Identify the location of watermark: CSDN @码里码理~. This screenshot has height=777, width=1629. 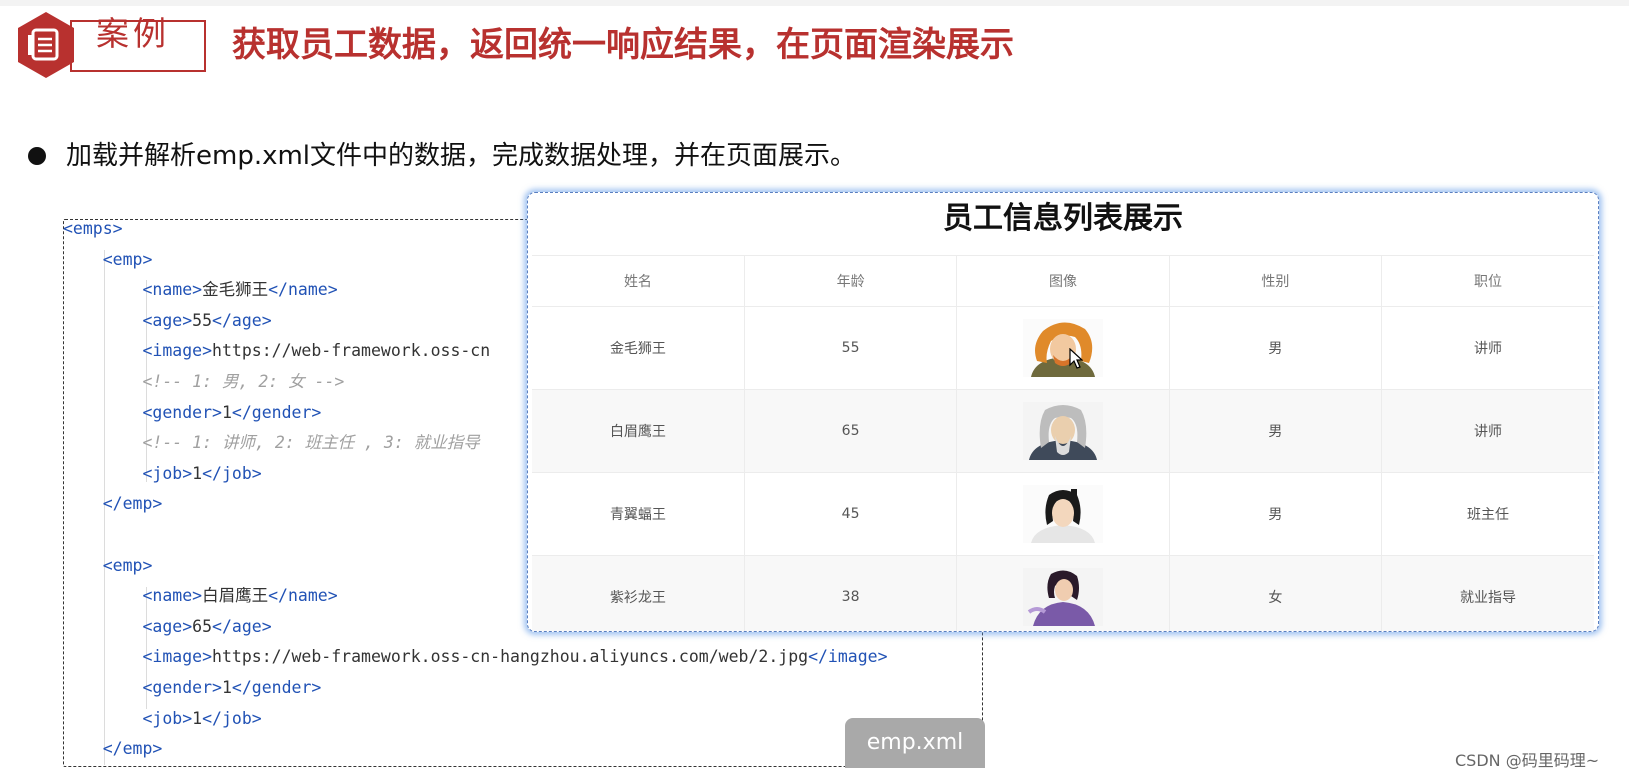
(1527, 760).